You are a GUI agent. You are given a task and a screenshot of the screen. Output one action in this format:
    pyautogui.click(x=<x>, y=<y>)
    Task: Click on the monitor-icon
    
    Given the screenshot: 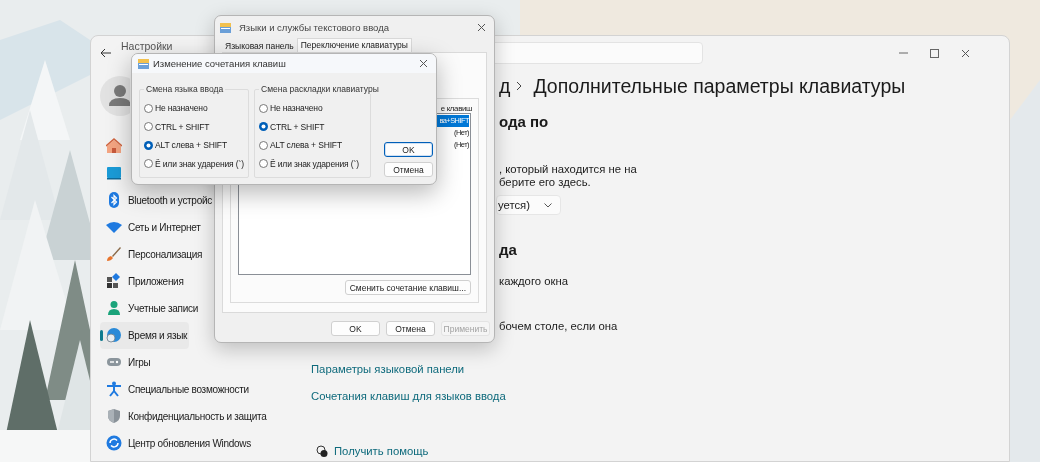 What is the action you would take?
    pyautogui.click(x=114, y=173)
    